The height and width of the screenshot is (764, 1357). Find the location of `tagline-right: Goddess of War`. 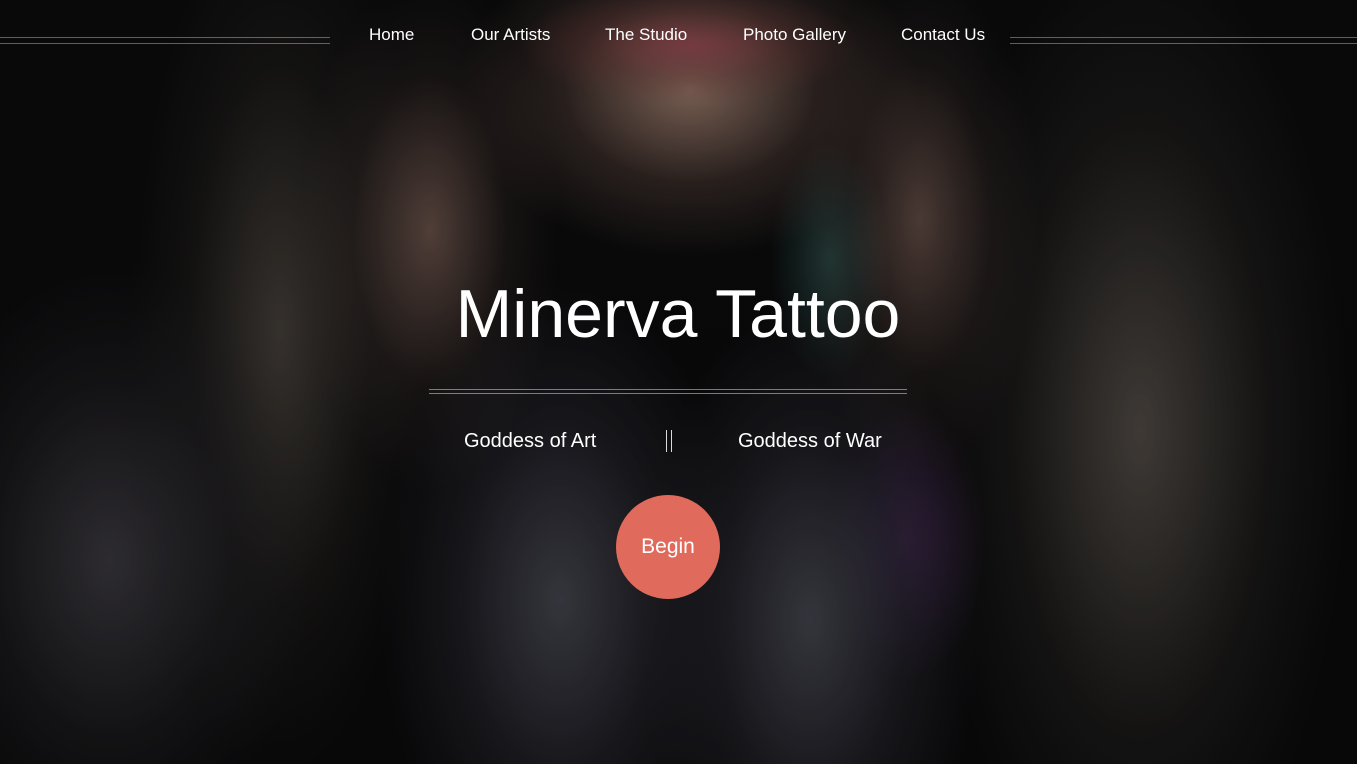

tagline-right: Goddess of War is located at coordinates (810, 441).